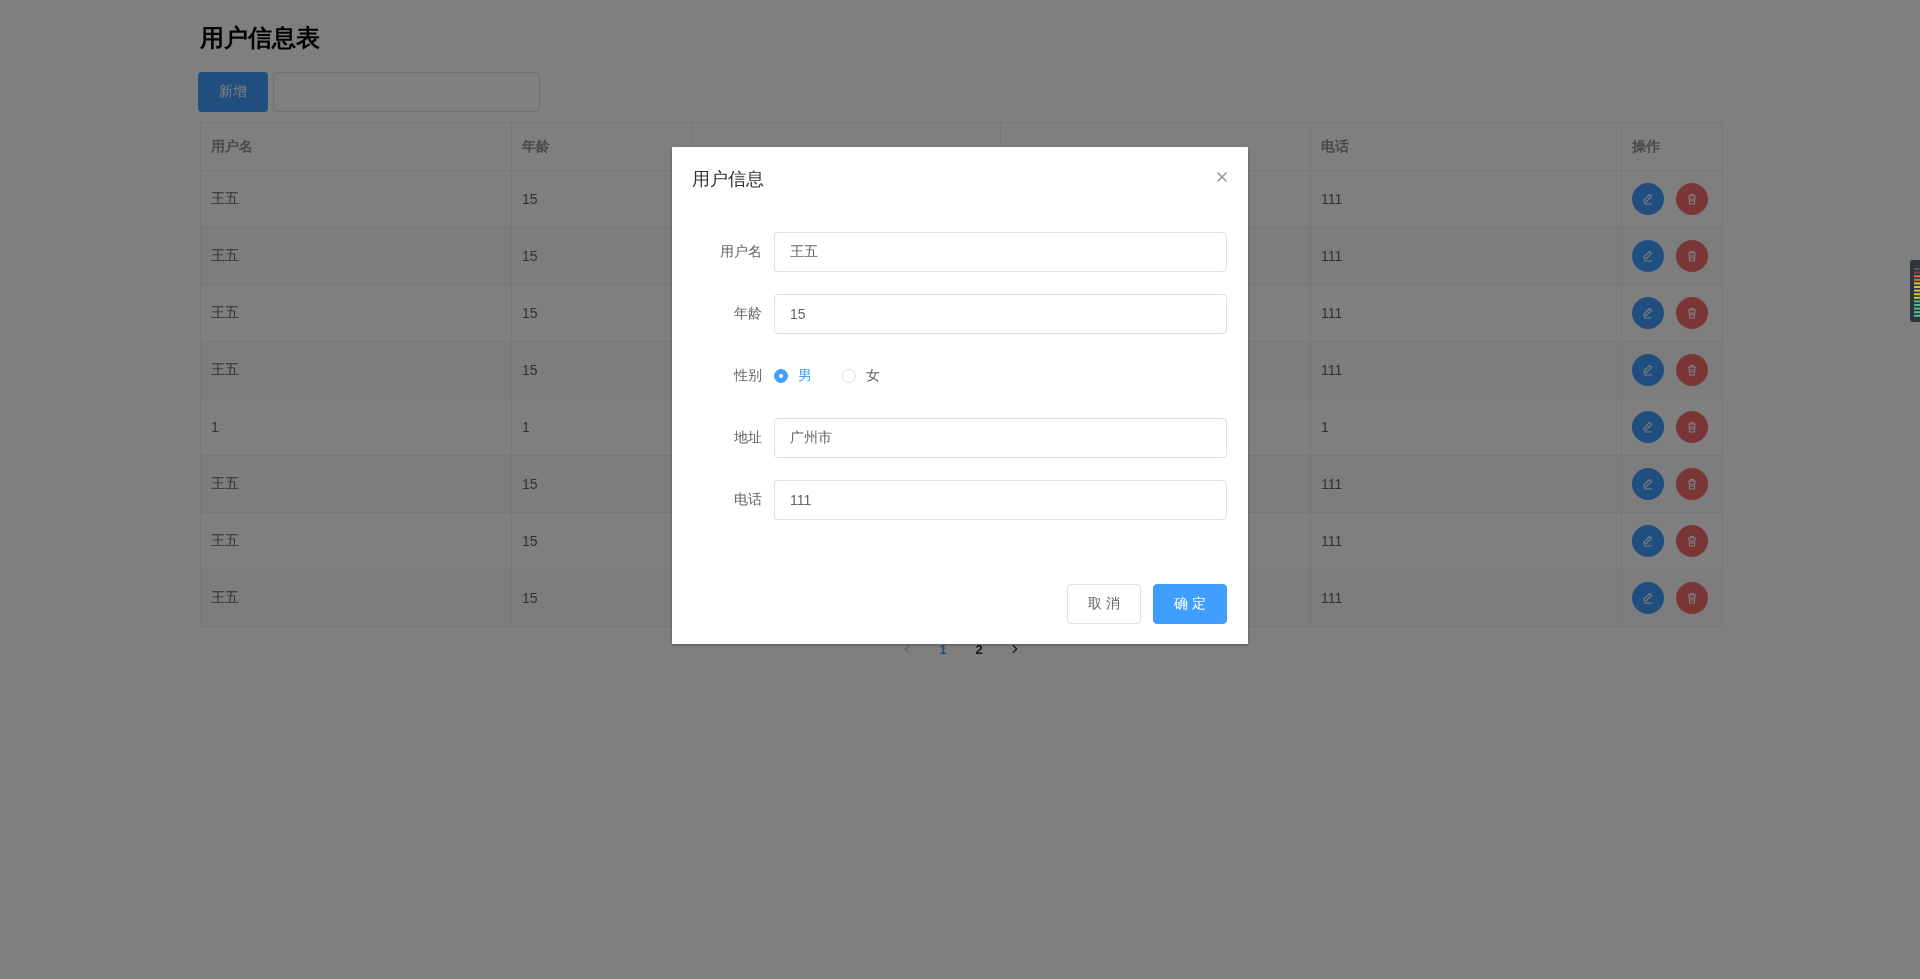  What do you see at coordinates (1000, 438) in the screenshot?
I see `input-field: 广州市` at bounding box center [1000, 438].